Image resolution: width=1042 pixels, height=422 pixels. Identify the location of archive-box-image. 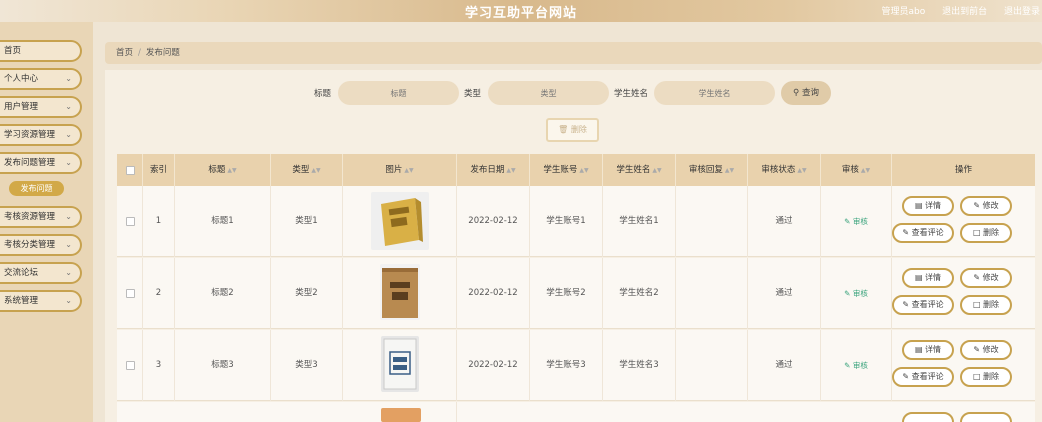
(400, 292).